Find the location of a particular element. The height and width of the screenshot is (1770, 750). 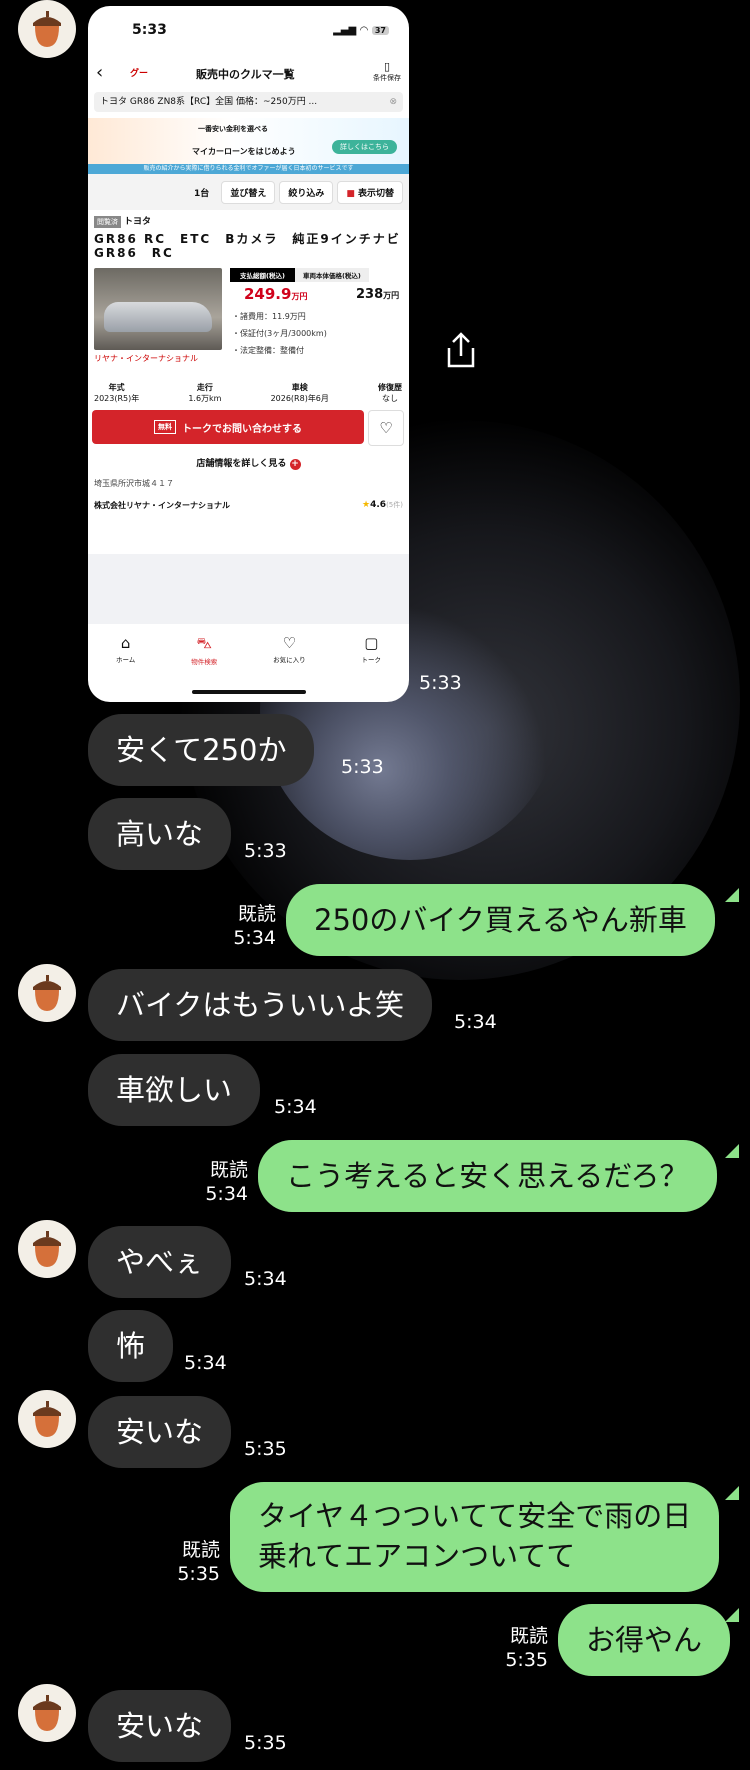

favorite-heart-icon: ♡ is located at coordinates (386, 428).